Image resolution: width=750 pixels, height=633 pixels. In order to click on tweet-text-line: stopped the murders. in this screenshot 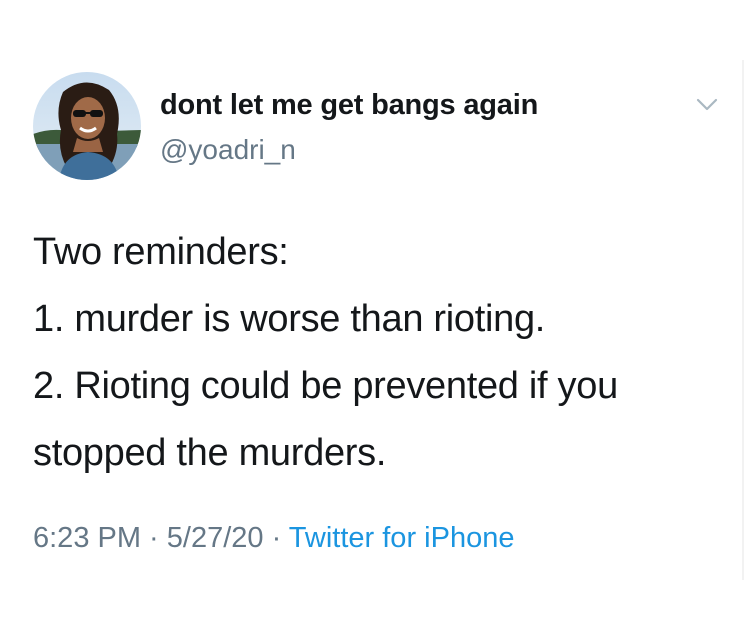, I will do `click(210, 453)`.